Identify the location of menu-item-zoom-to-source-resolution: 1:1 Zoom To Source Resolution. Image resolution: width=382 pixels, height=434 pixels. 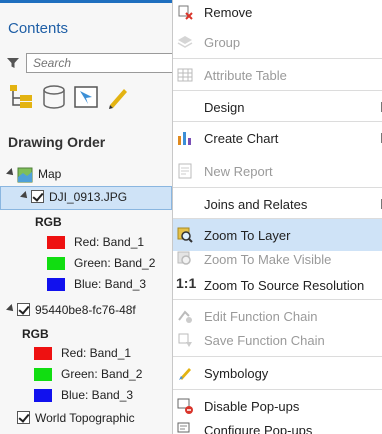
(277, 285).